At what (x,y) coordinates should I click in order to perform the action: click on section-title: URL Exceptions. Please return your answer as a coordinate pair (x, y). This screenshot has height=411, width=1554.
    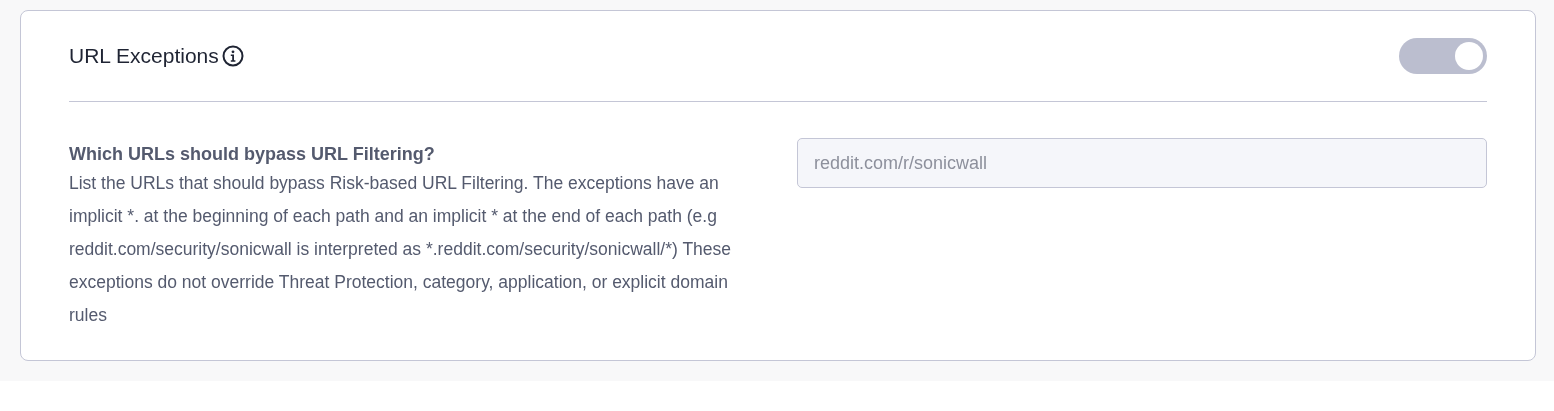
    Looking at the image, I should click on (144, 56).